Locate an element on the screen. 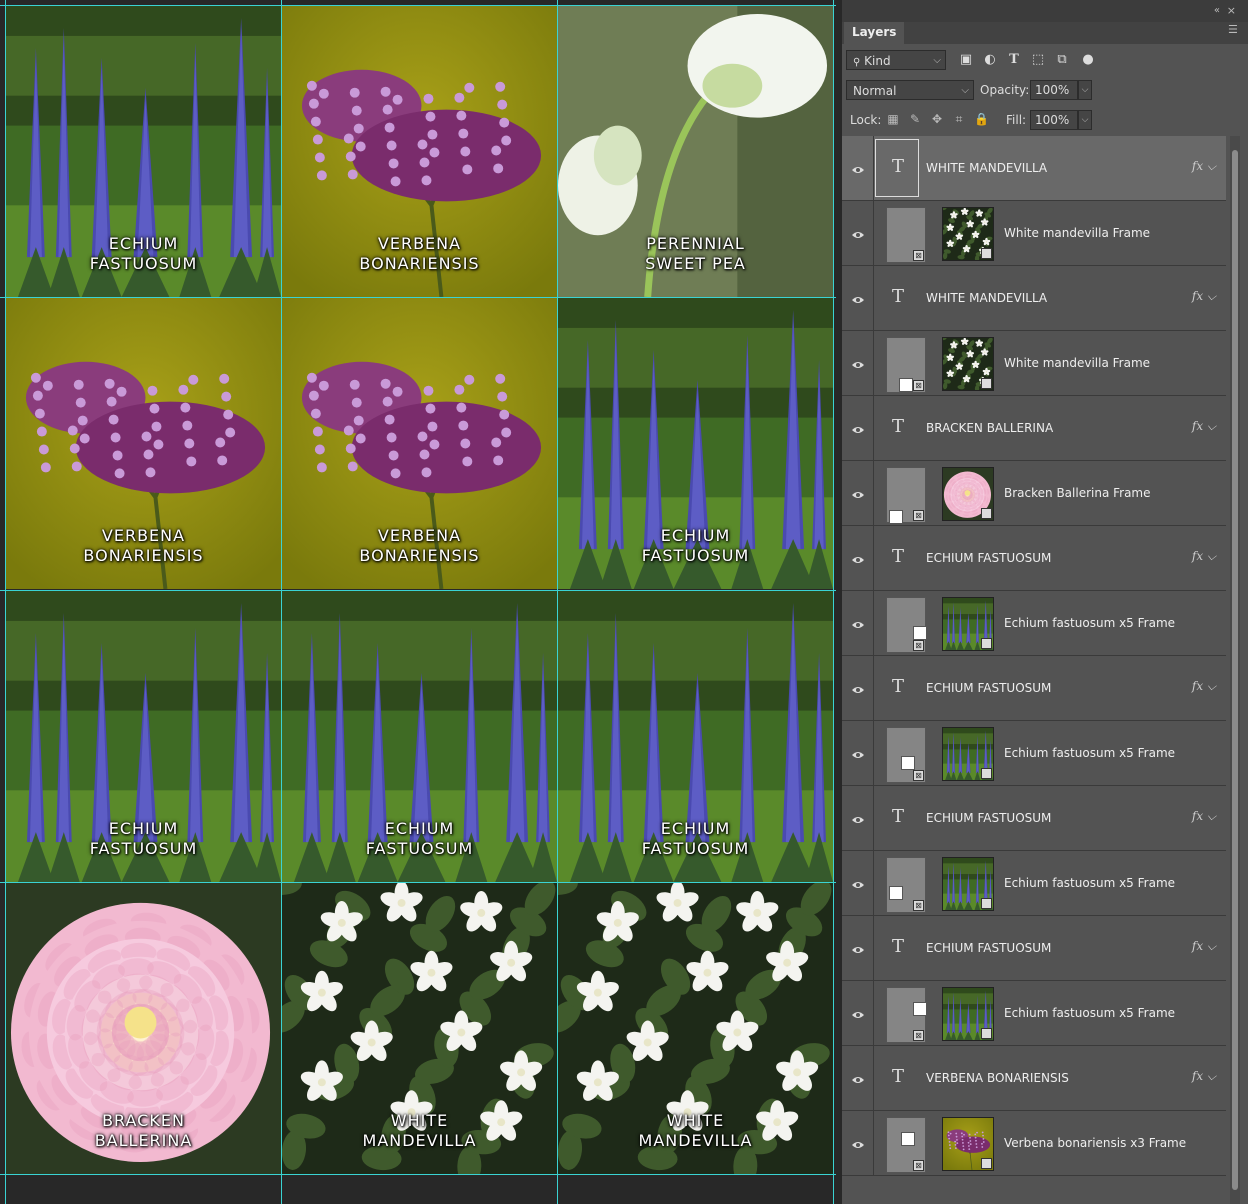 This screenshot has width=1248, height=1204. close-panel-icon: × is located at coordinates (1231, 10).